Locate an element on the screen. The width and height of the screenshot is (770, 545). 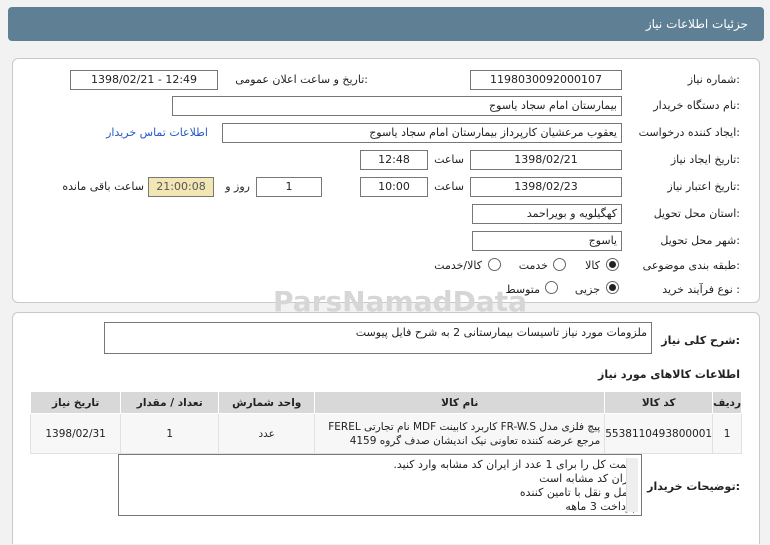
buyer-desc-line2: ایران کد مشابه است is located at coordinates (587, 478).